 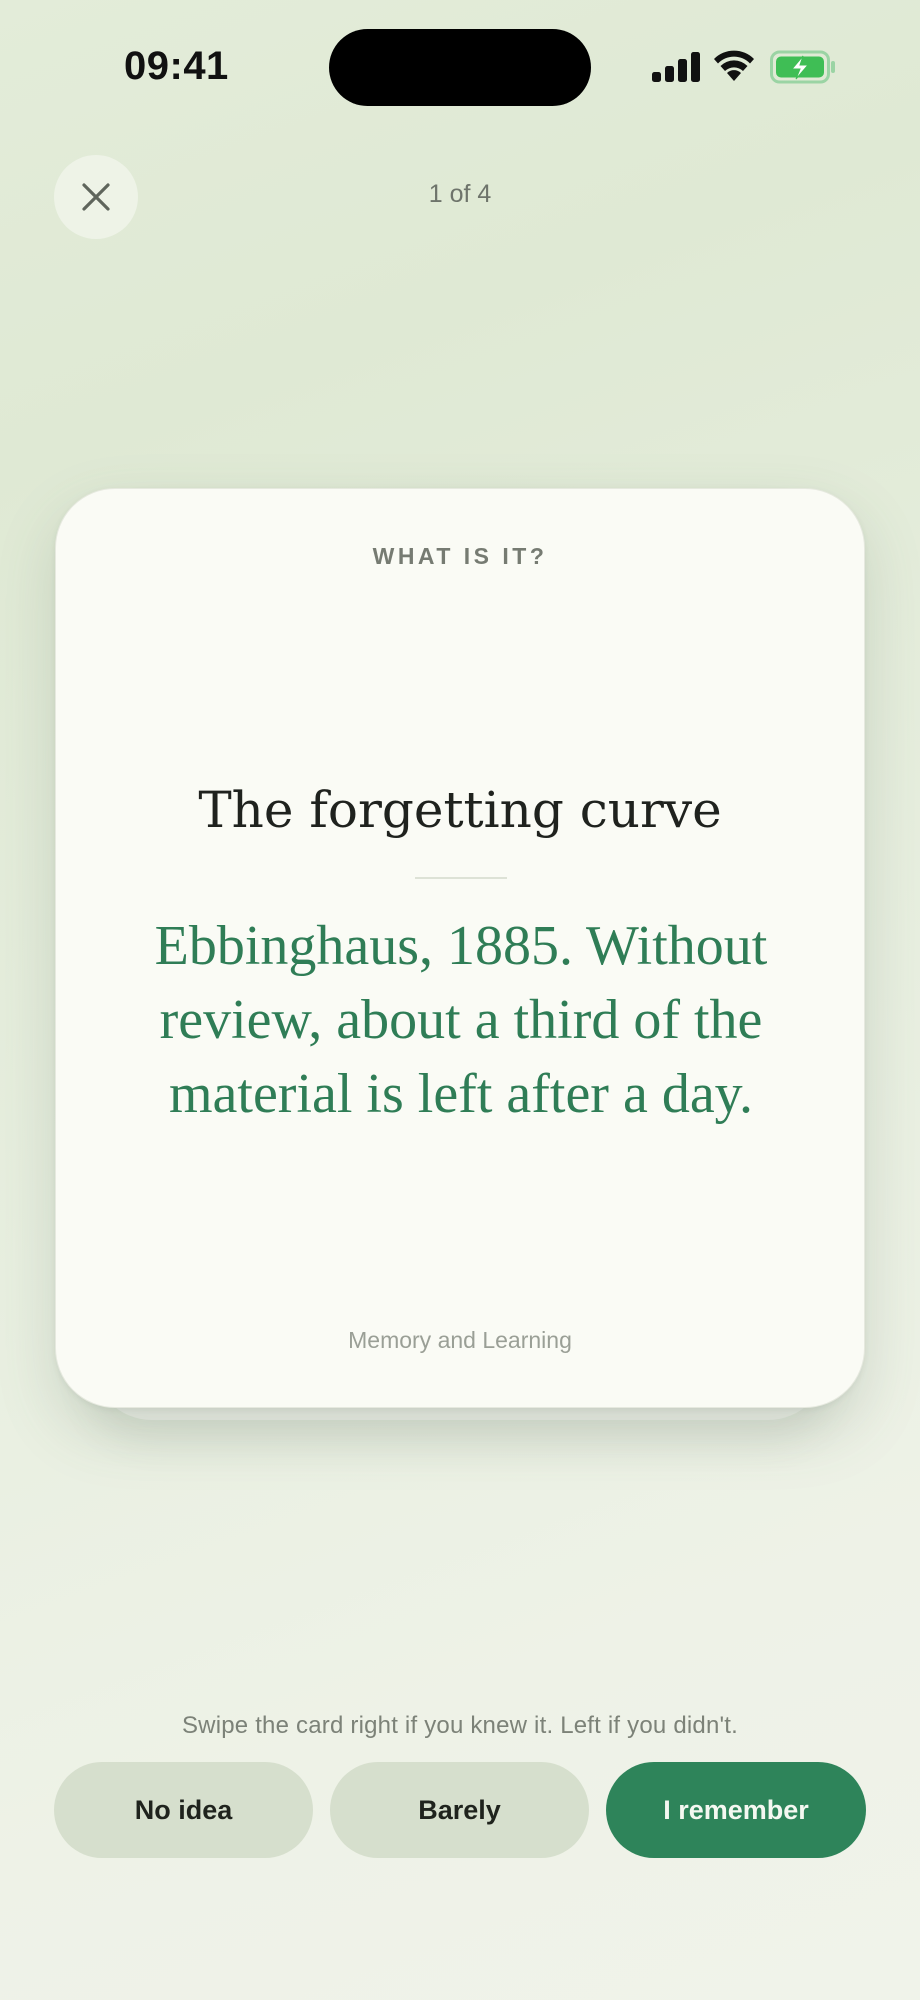 I want to click on no-idea-button: No idea, so click(x=183, y=1810).